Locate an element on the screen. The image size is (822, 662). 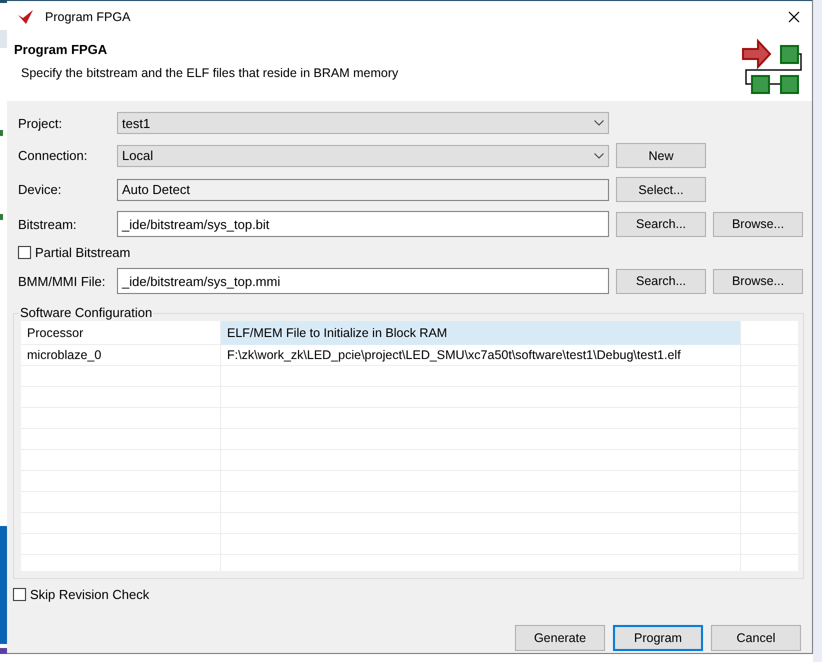
group-title: Software Configuration is located at coordinates (86, 312).